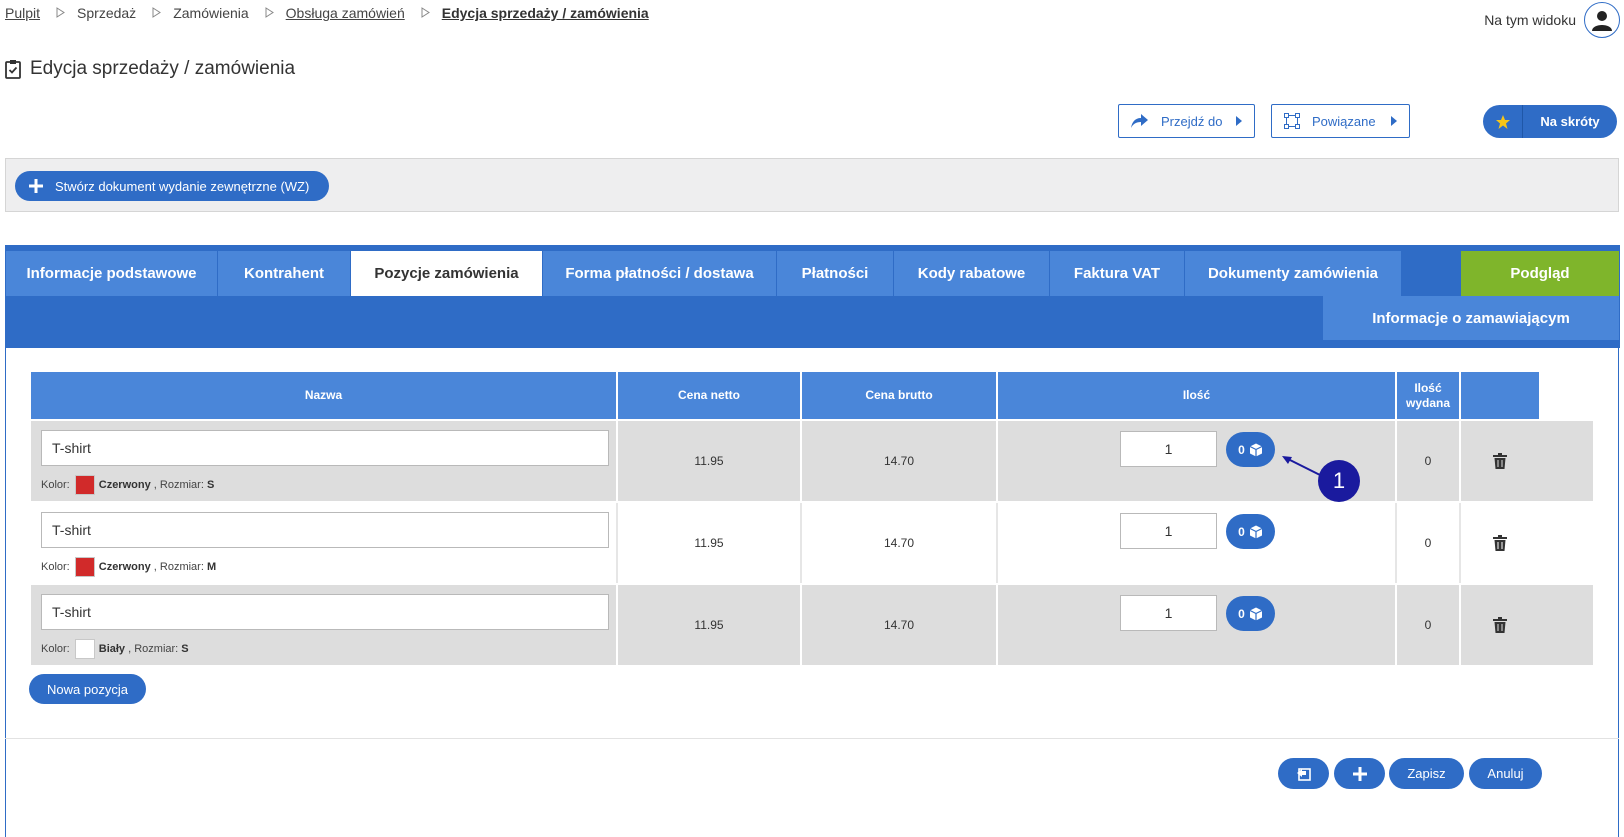 This screenshot has width=1624, height=837. Describe the element at coordinates (1394, 121) in the screenshot. I see `caret-right-icon` at that location.